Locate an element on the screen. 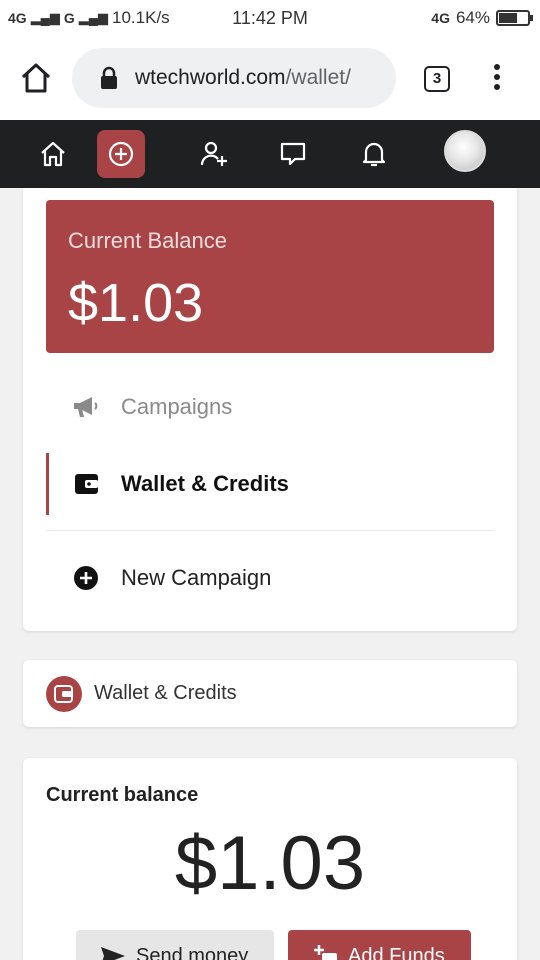 The height and width of the screenshot is (960, 540). divider is located at coordinates (270, 530).